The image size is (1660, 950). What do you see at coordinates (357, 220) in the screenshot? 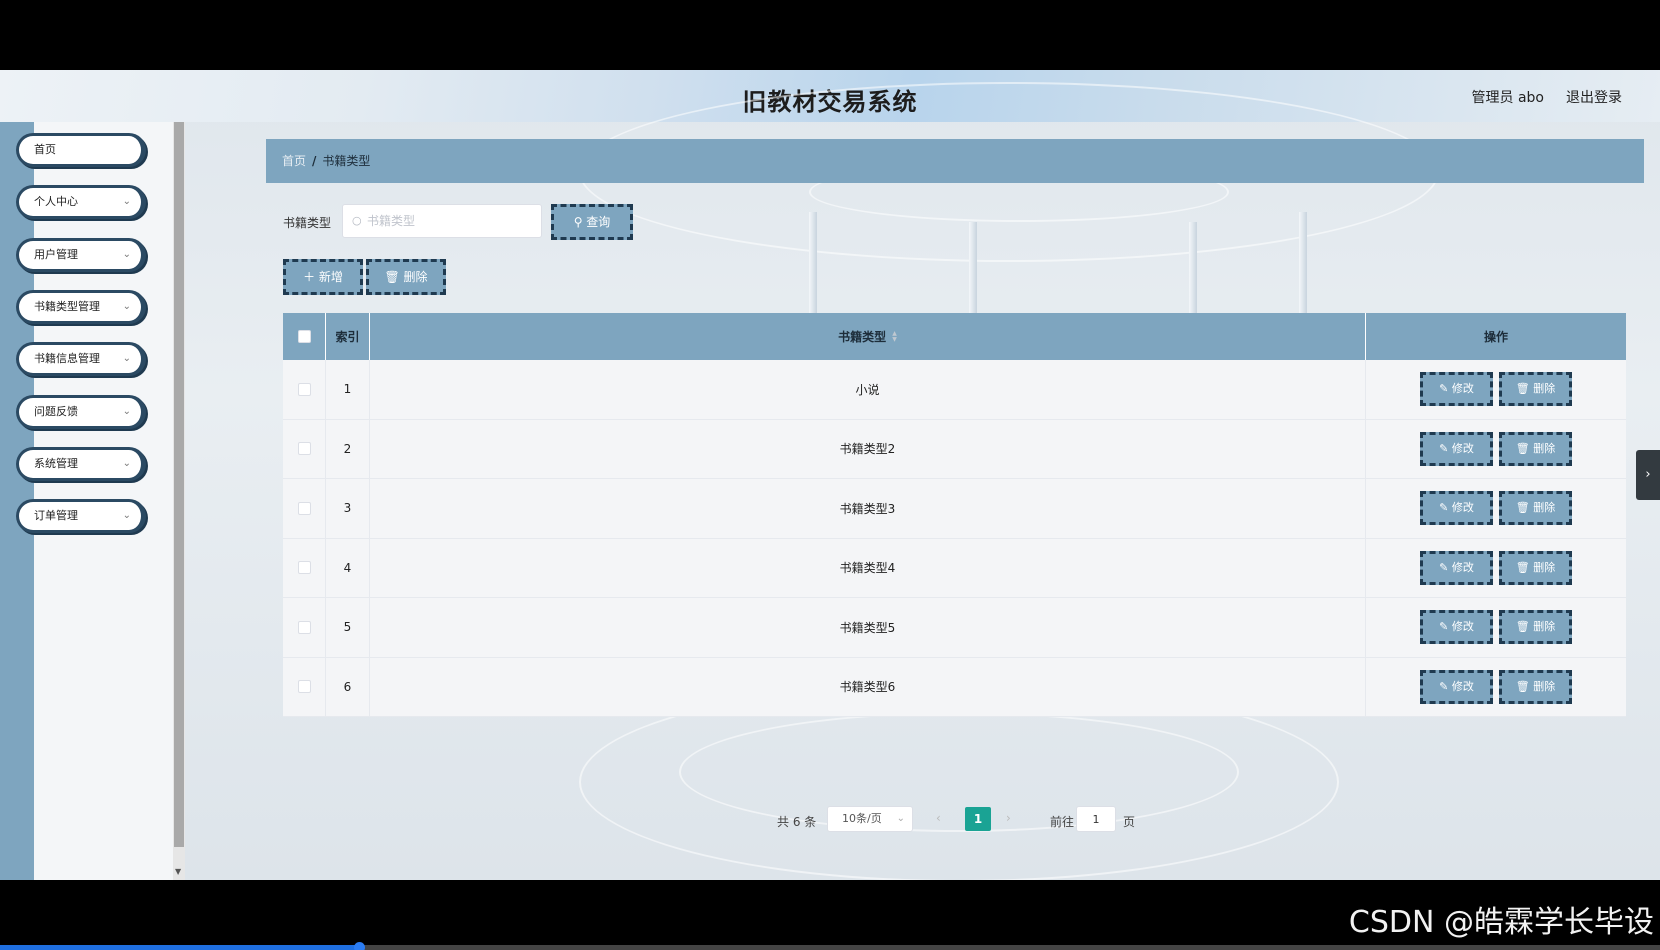
I see `search-icon: ○` at bounding box center [357, 220].